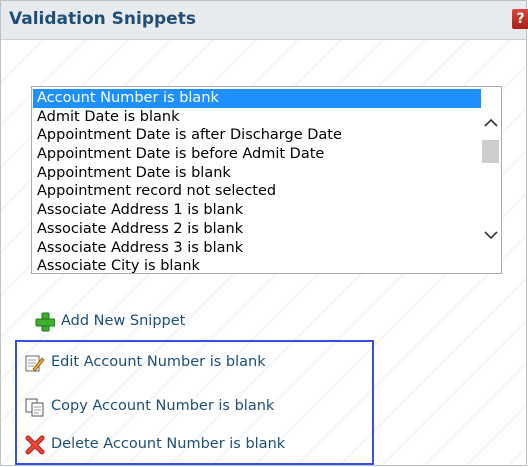  What do you see at coordinates (264, 20) in the screenshot?
I see `panel-header: Validation Snippets ?` at bounding box center [264, 20].